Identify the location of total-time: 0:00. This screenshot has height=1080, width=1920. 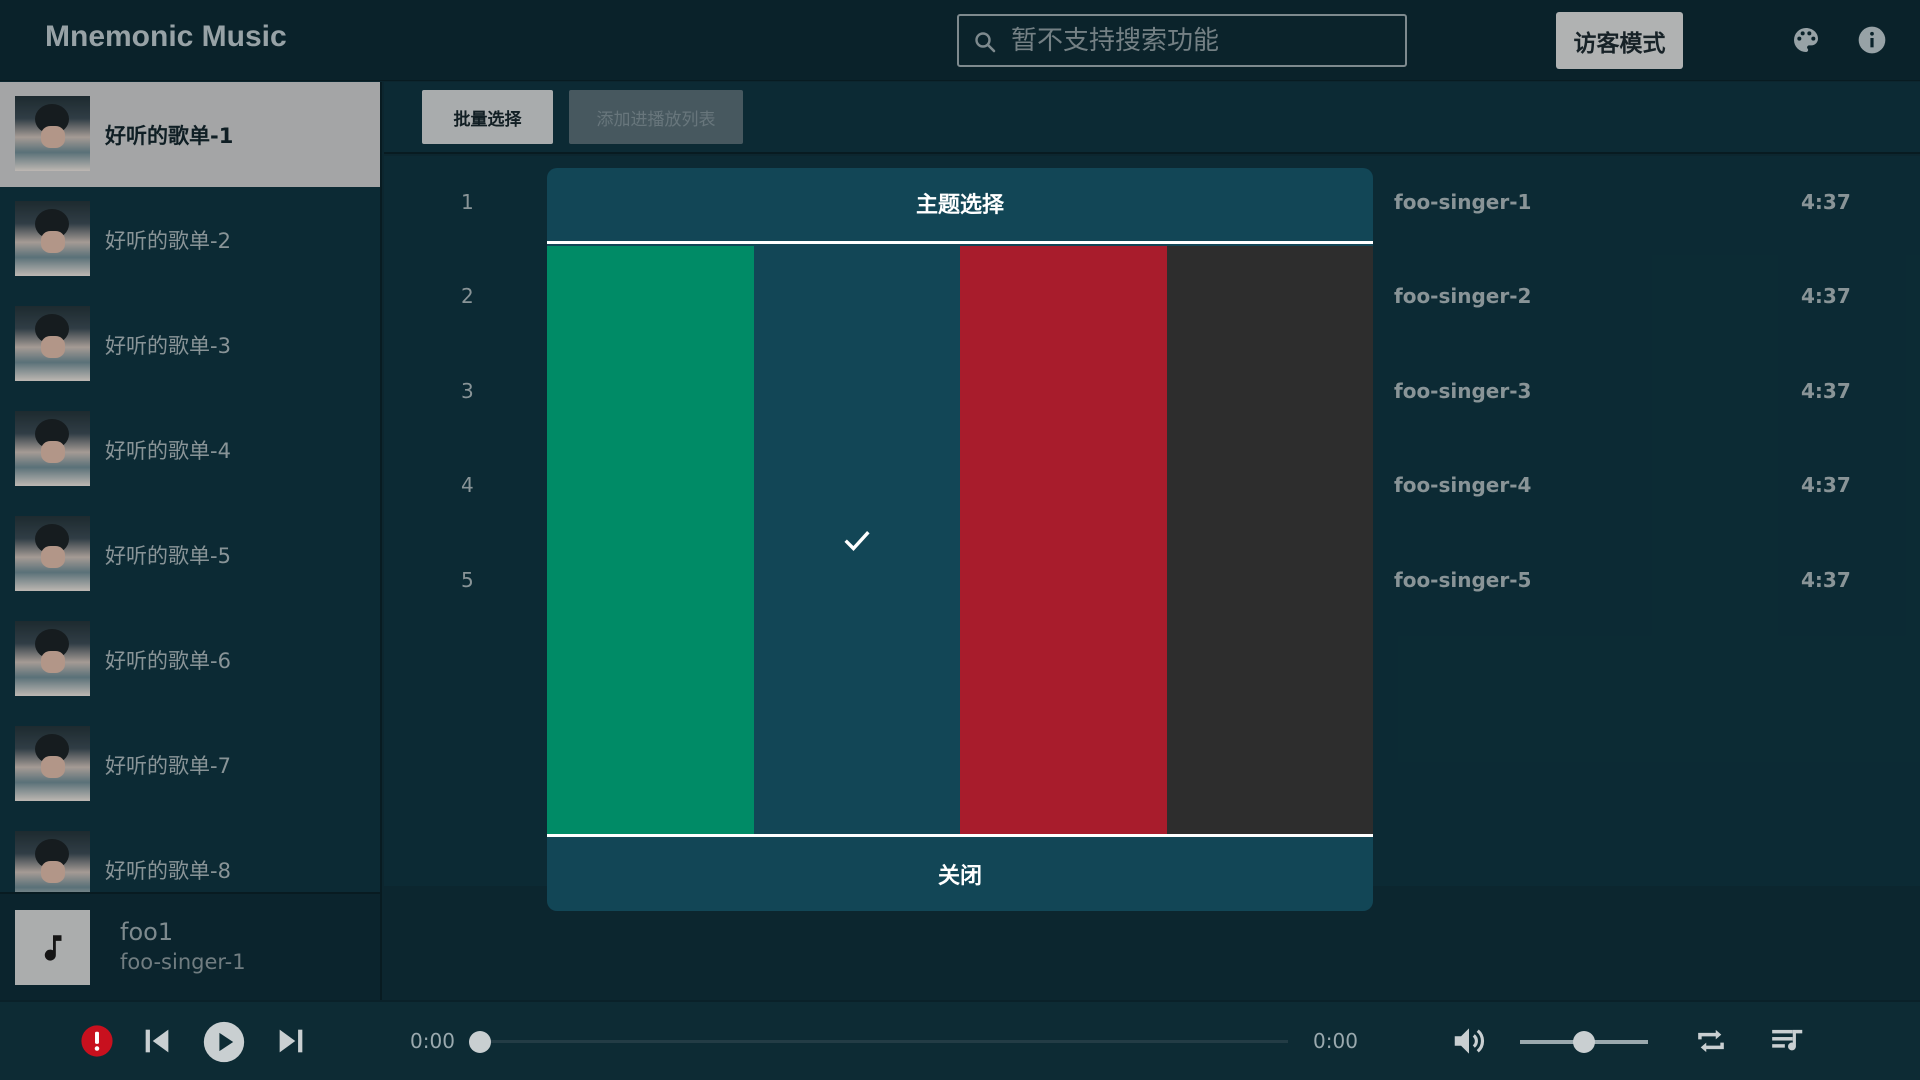
(1335, 1041).